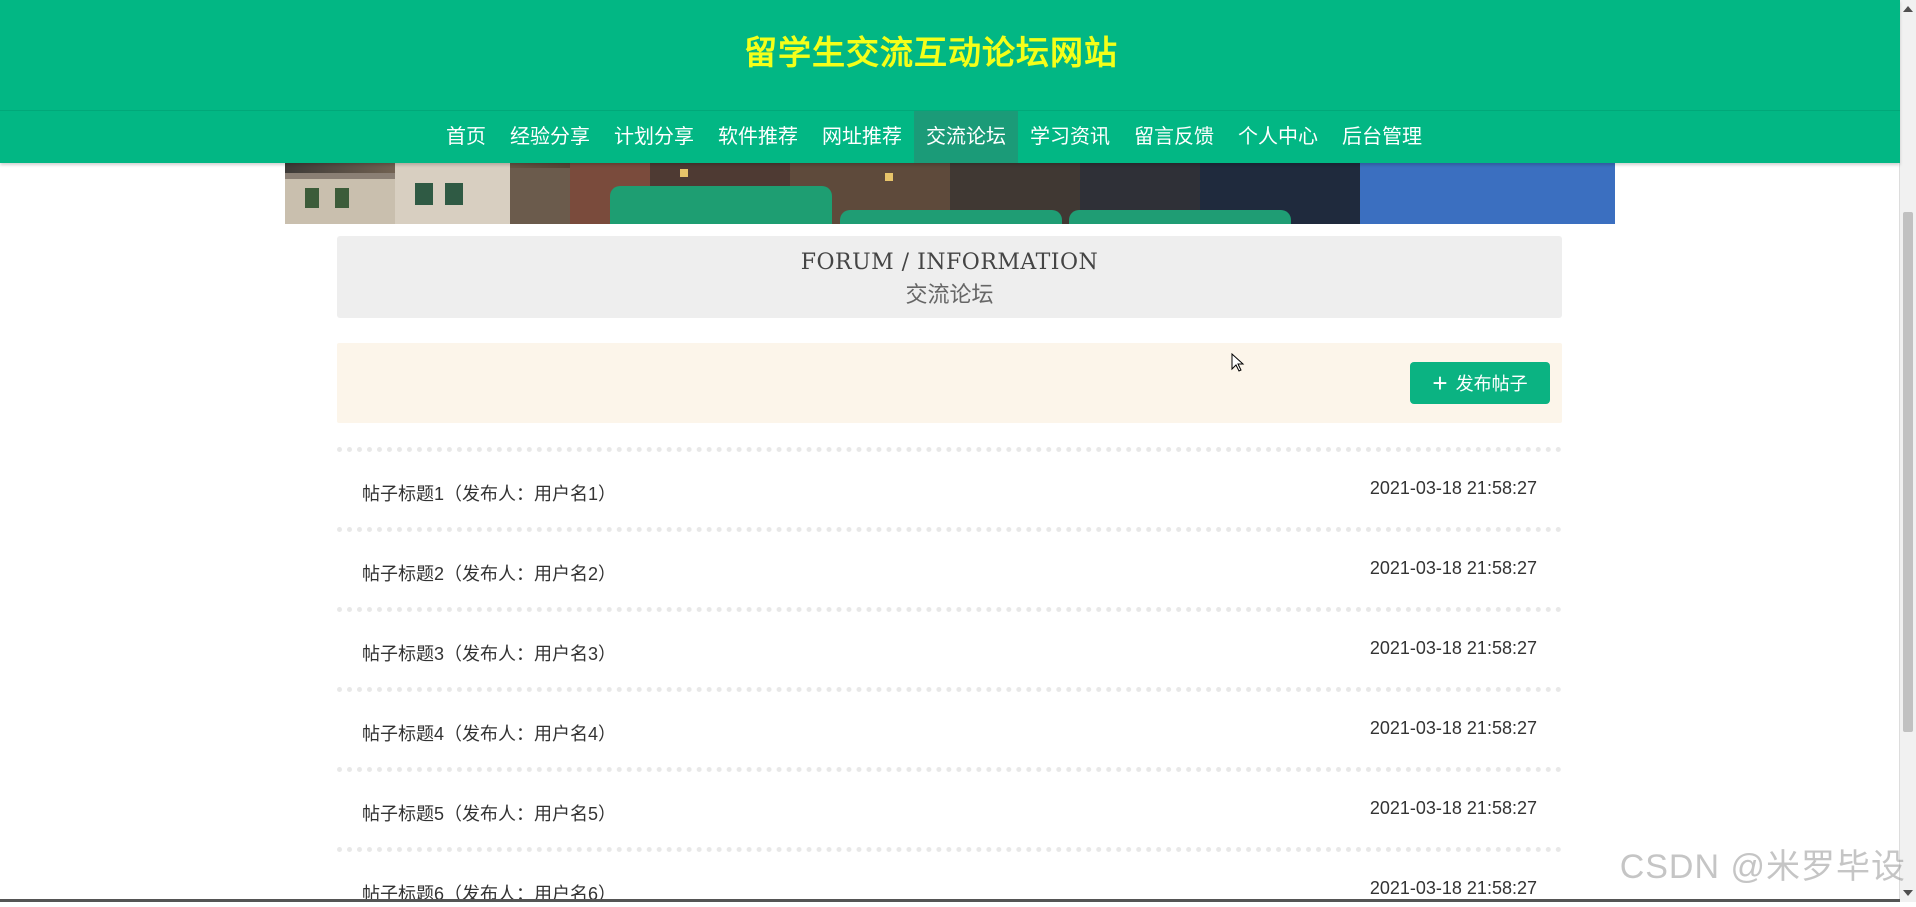  I want to click on post-row: 帖子标题5（发布人：用户名5） 2021-03-18 21:58:27, so click(949, 807).